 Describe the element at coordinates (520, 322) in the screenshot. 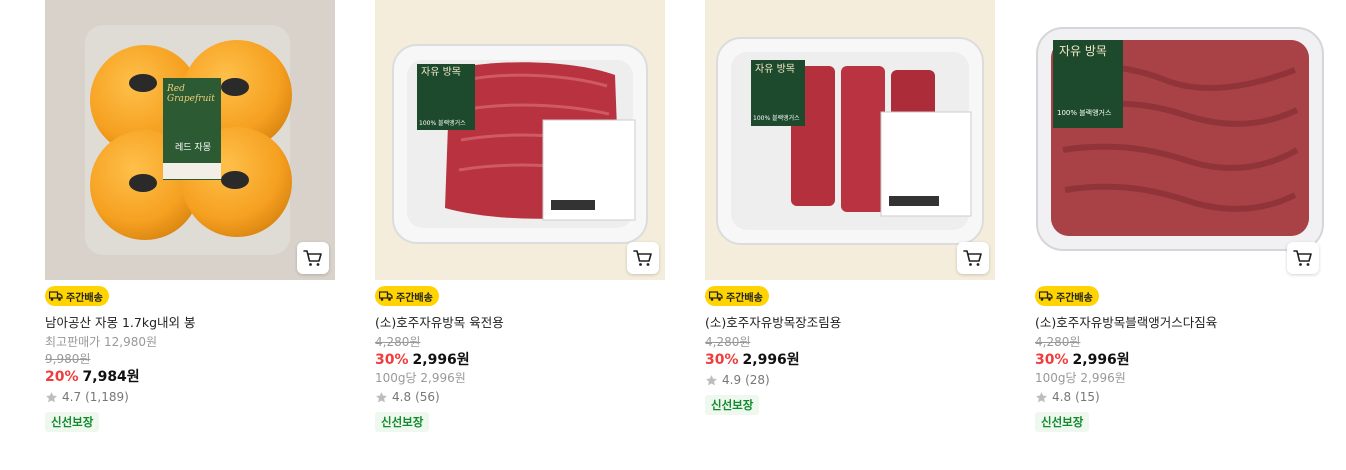

I see `product-name: (소)호주자유방목 육전용` at that location.